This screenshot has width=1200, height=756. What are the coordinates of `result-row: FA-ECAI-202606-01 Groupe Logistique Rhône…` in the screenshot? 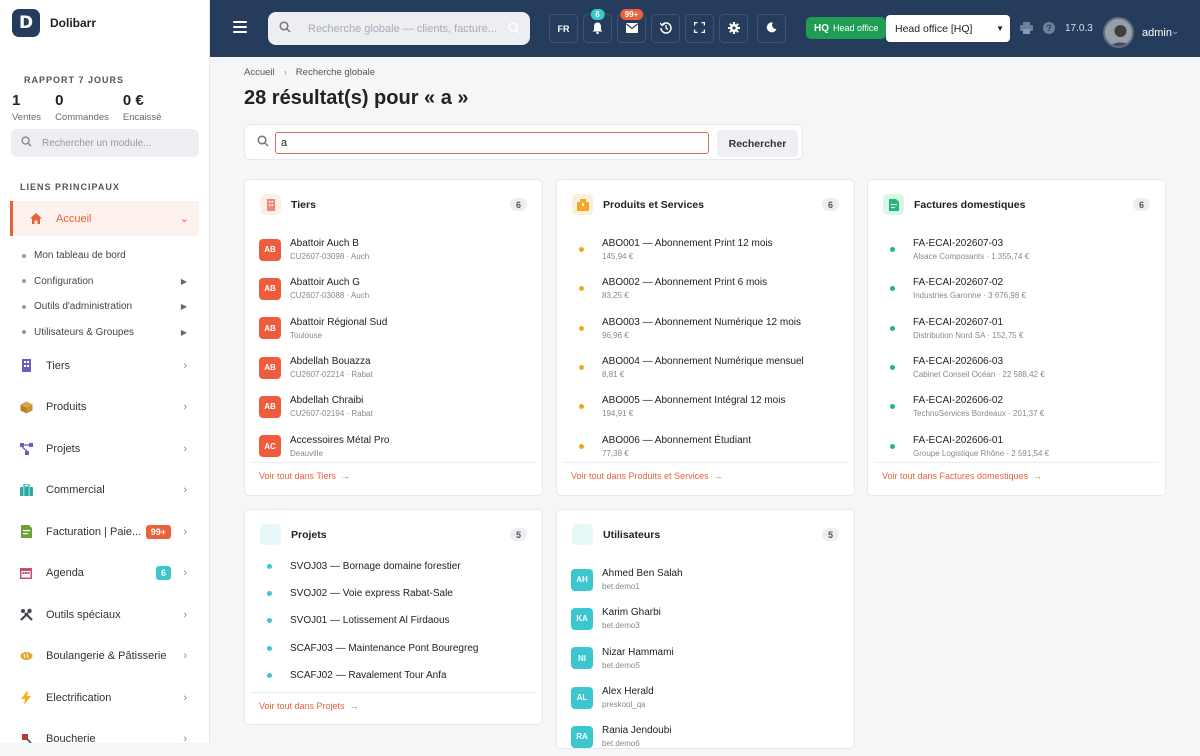 It's located at (1017, 445).